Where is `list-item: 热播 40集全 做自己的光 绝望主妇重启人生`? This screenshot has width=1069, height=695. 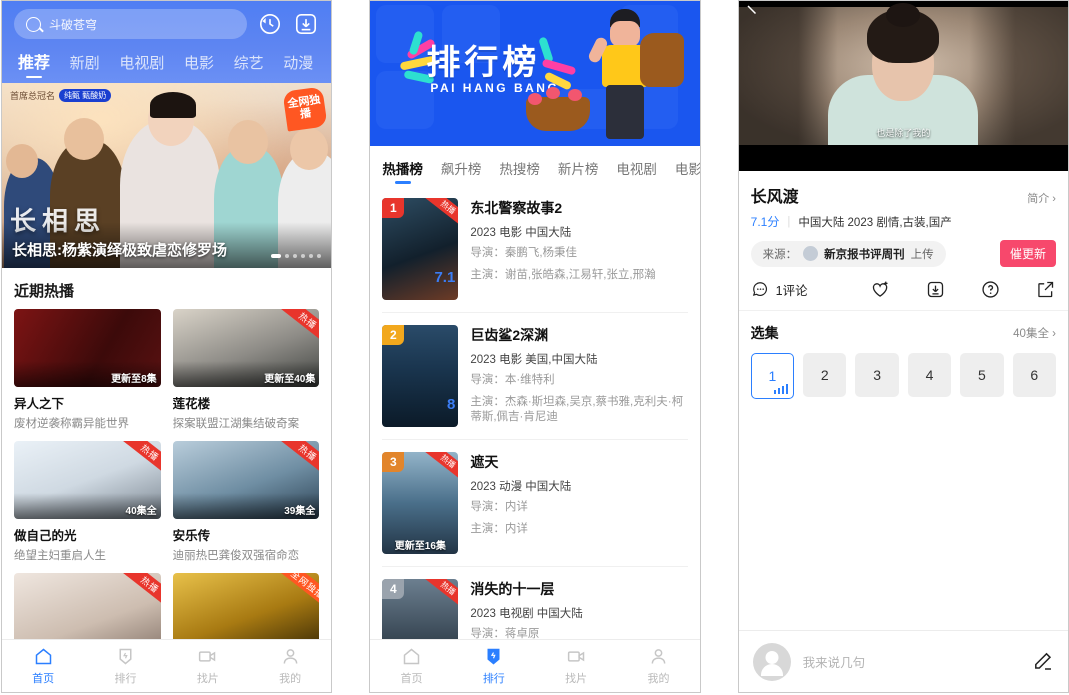 list-item: 热播 40集全 做自己的光 绝望主妇重启人生 is located at coordinates (87, 502).